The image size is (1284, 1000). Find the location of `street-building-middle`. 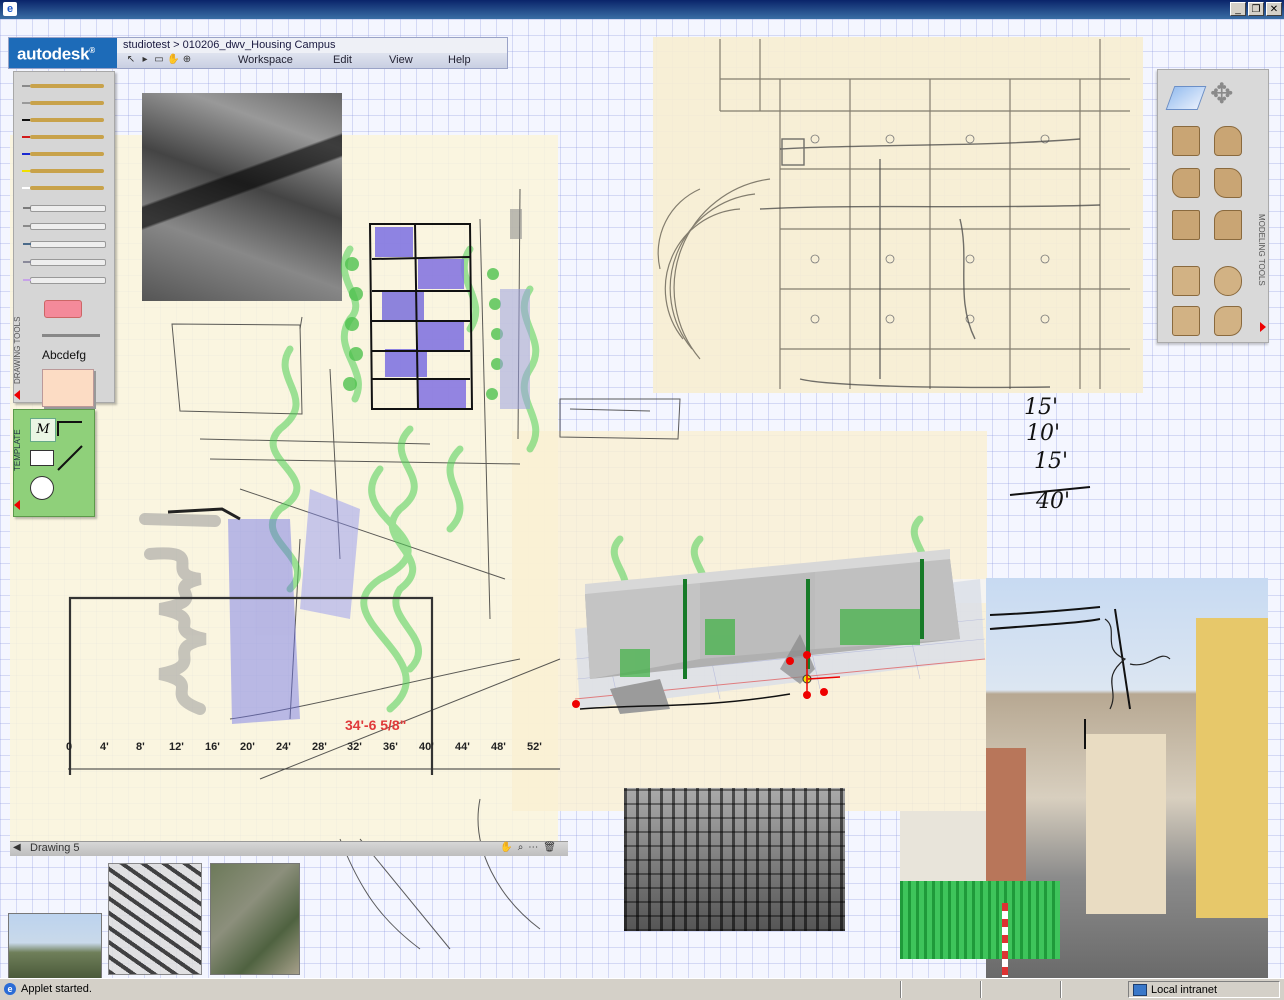

street-building-middle is located at coordinates (1126, 824).